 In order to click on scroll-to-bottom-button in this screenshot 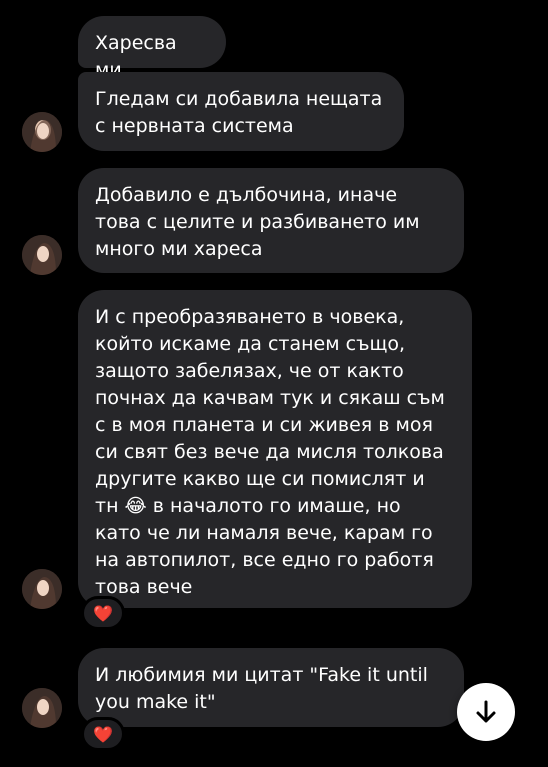, I will do `click(486, 712)`.